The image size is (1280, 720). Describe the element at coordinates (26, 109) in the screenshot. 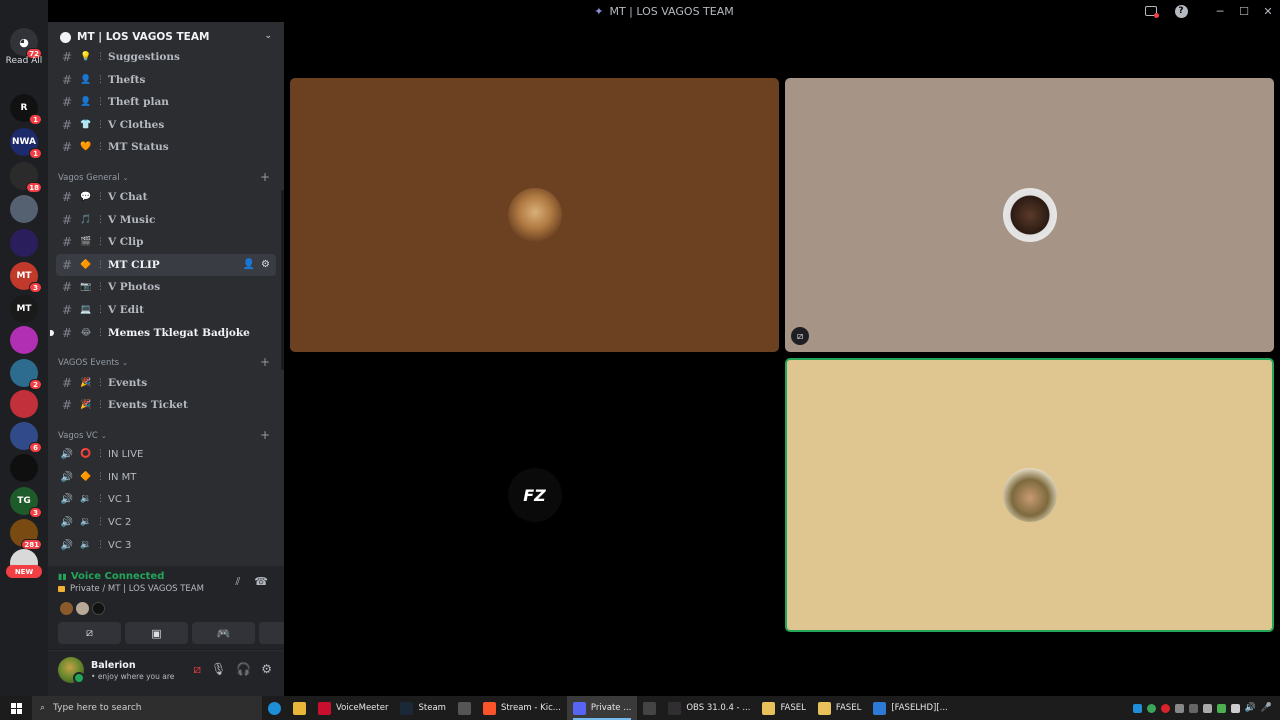

I see `server-icon: R1` at that location.